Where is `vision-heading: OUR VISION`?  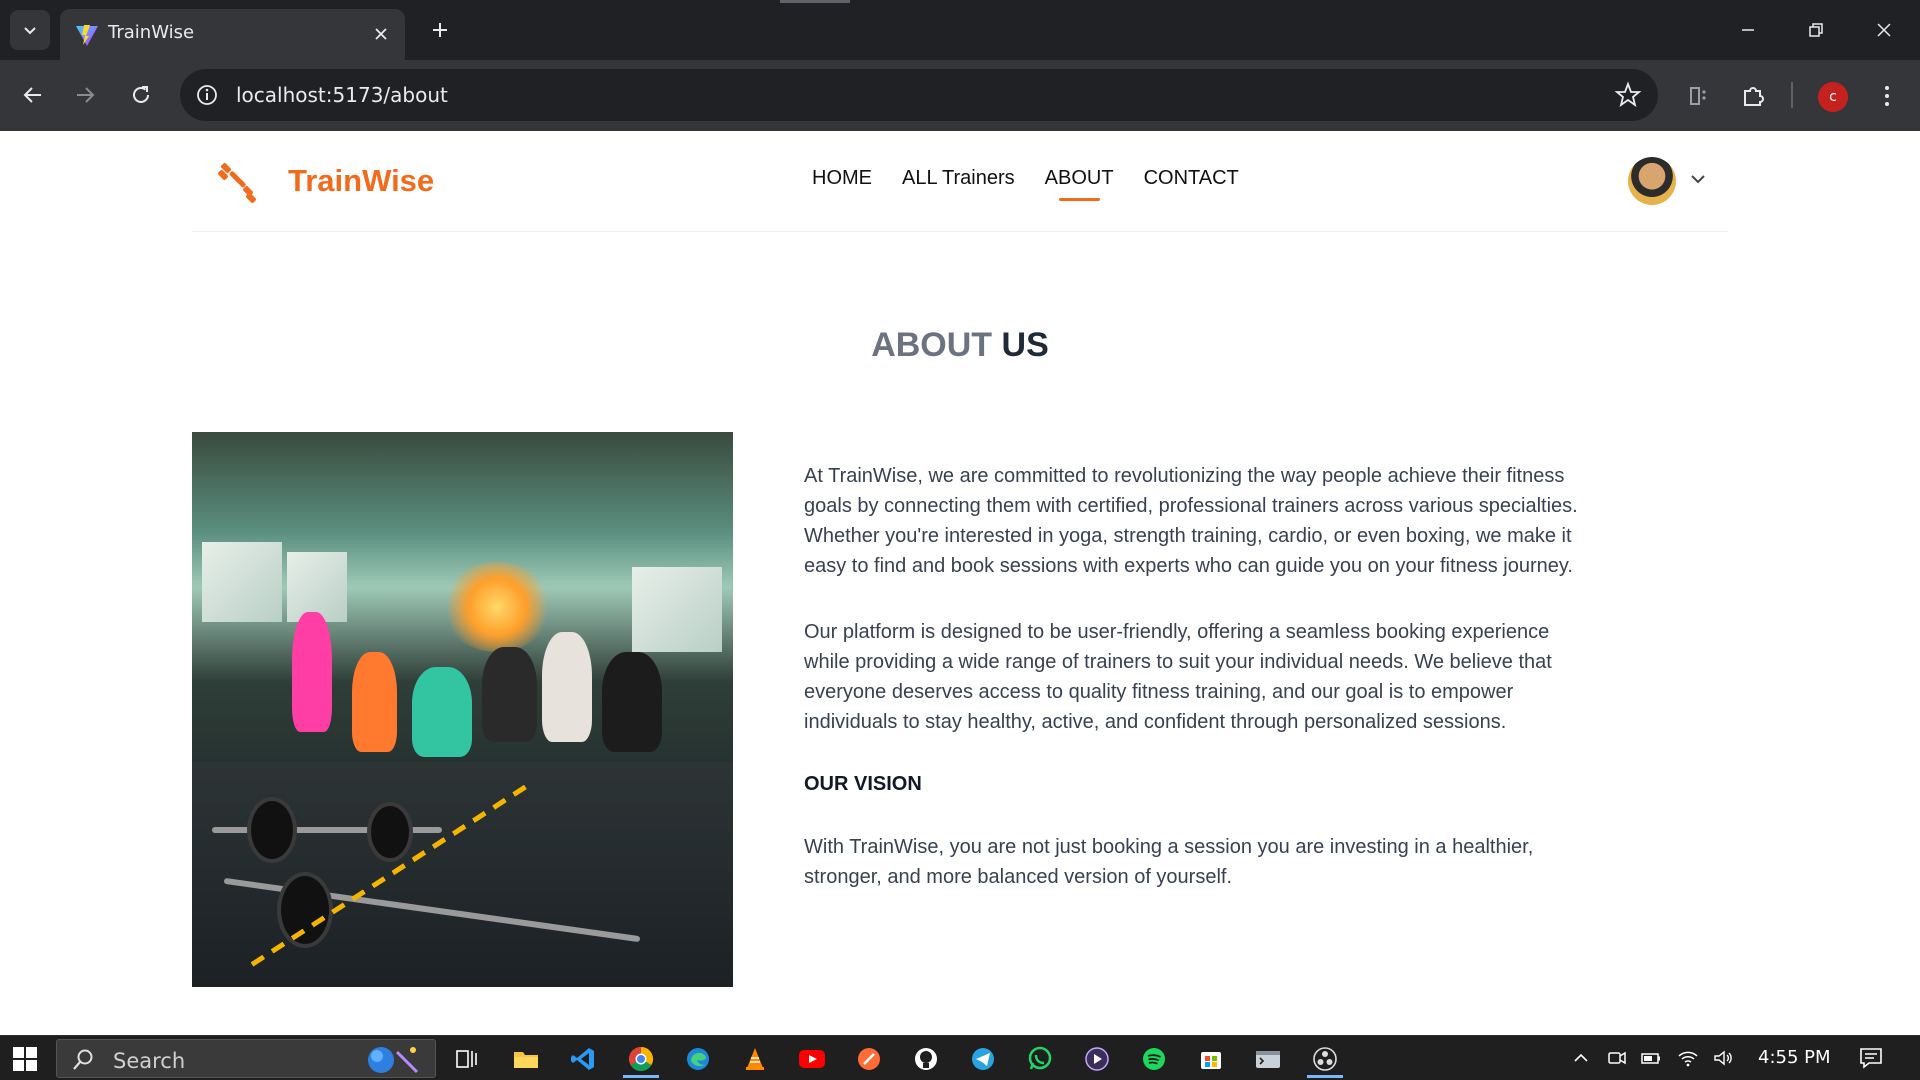 vision-heading: OUR VISION is located at coordinates (863, 784).